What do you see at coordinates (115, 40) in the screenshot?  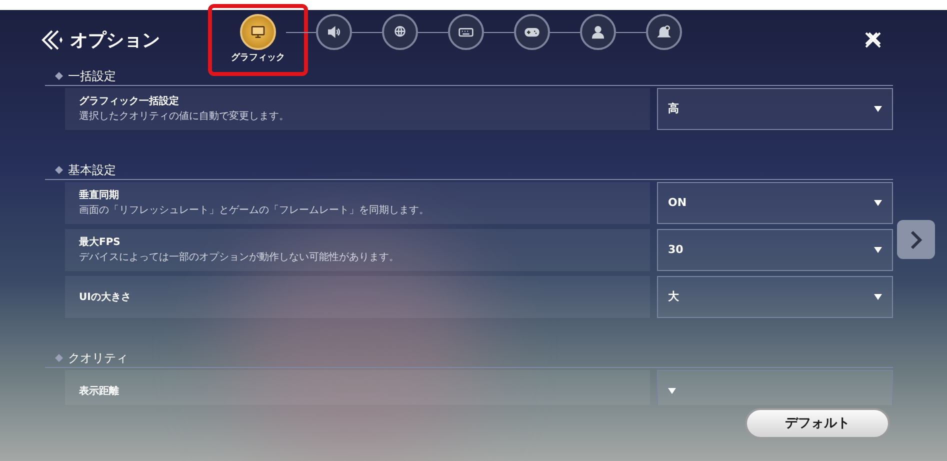 I see `page-title: オプション` at bounding box center [115, 40].